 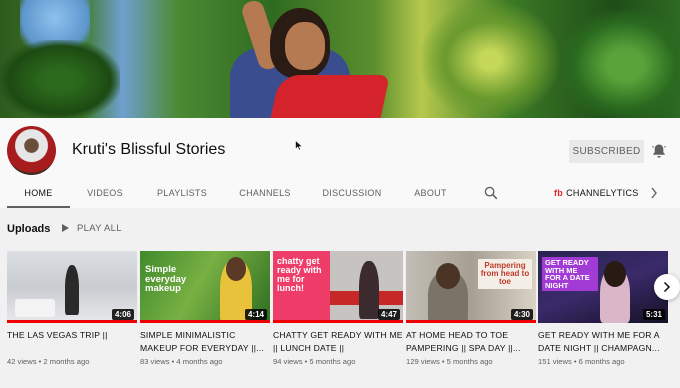 I want to click on tab-channels: CHANNELS, so click(x=265, y=194).